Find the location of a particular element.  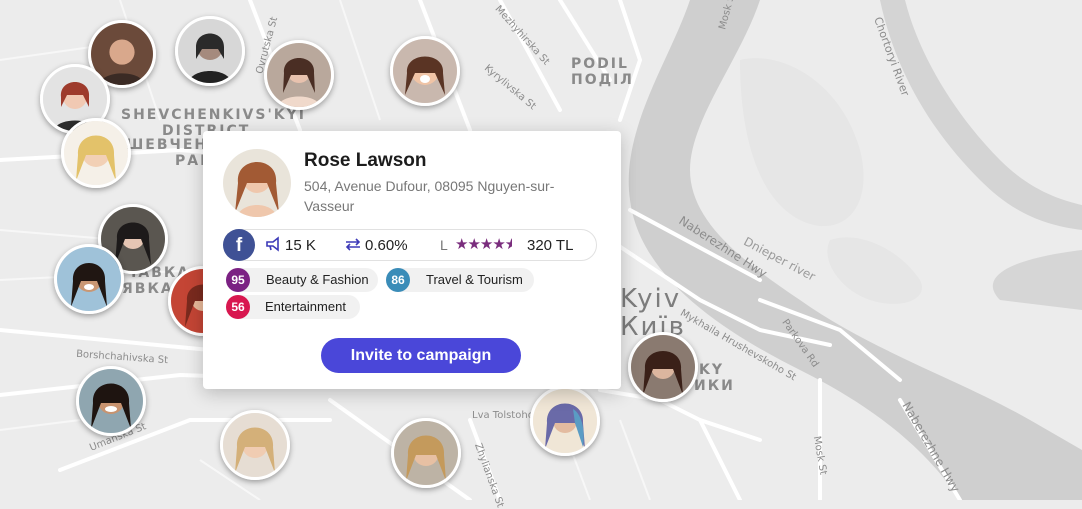

category-label: Travel & Tourism is located at coordinates (474, 279).